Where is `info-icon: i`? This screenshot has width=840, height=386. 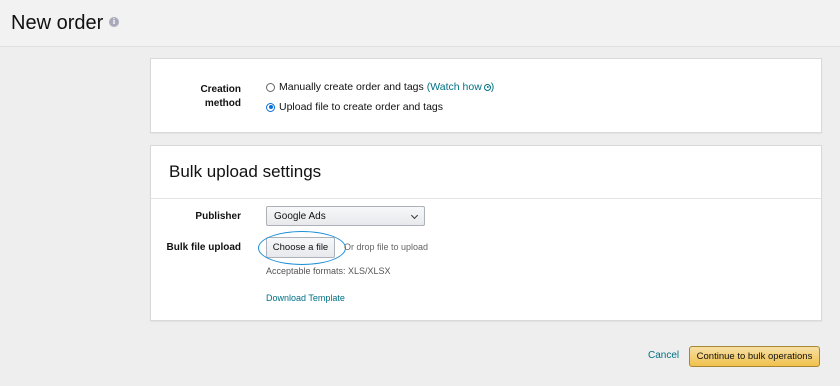
info-icon: i is located at coordinates (114, 22).